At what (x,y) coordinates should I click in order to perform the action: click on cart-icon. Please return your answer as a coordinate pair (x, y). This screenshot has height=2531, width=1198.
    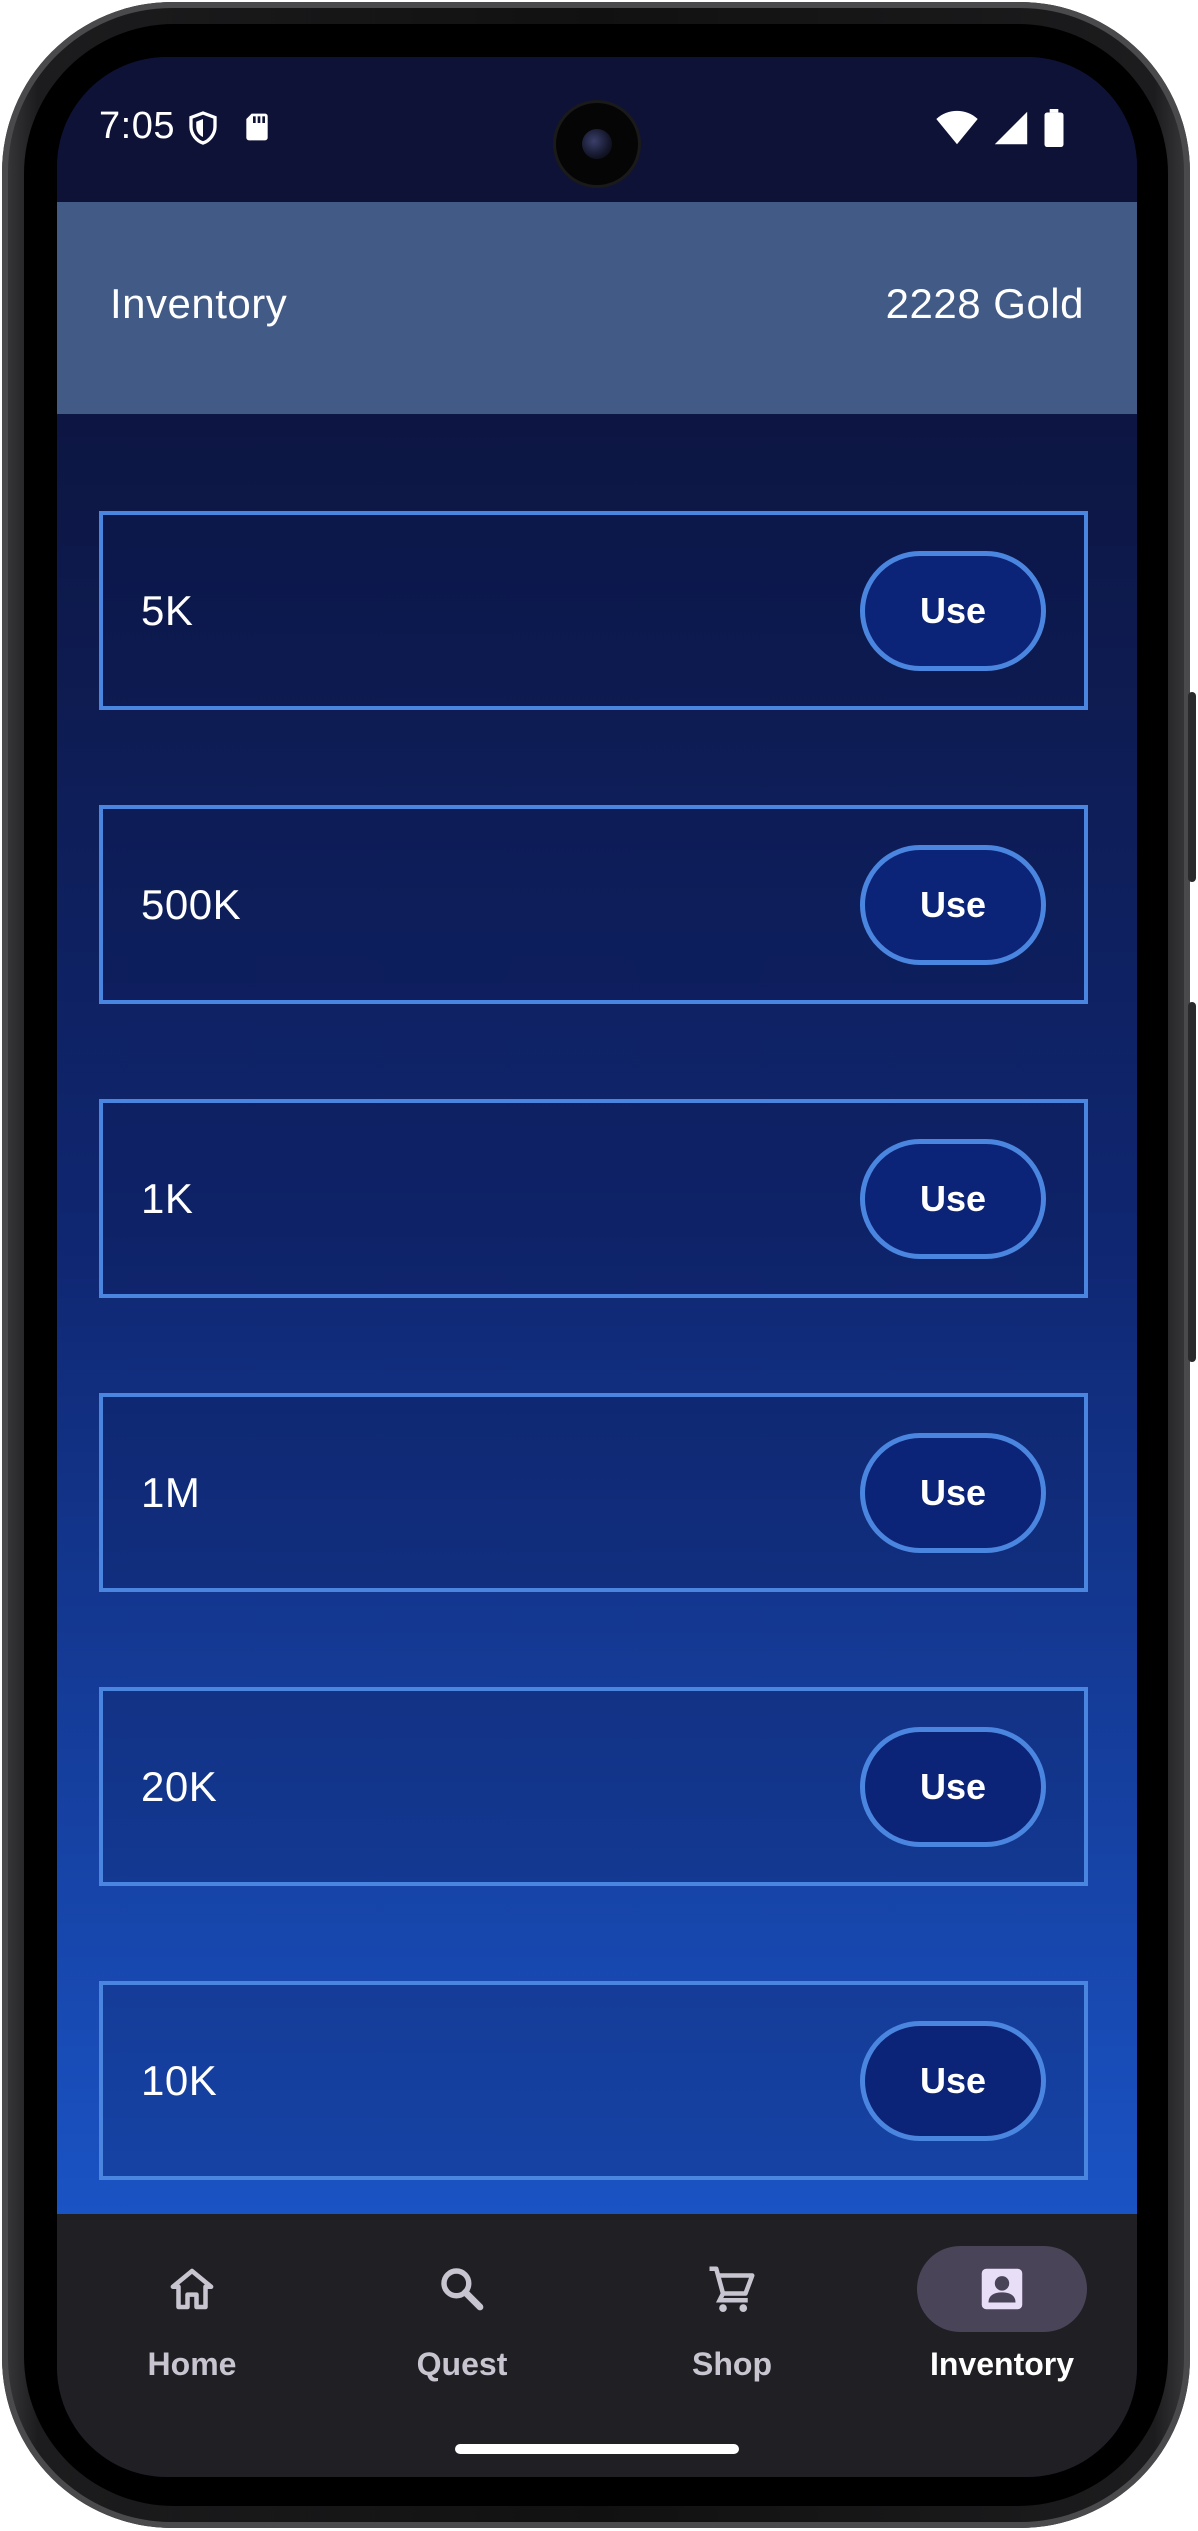
    Looking at the image, I should click on (732, 2289).